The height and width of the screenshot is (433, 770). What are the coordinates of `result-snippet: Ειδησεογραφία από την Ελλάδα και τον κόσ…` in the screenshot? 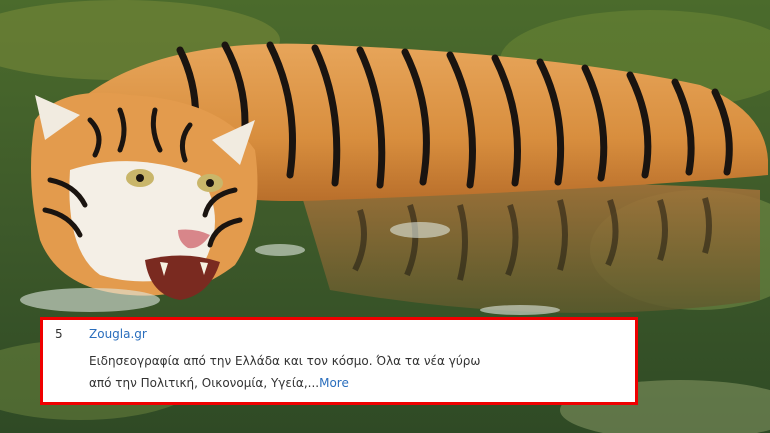 It's located at (354, 372).